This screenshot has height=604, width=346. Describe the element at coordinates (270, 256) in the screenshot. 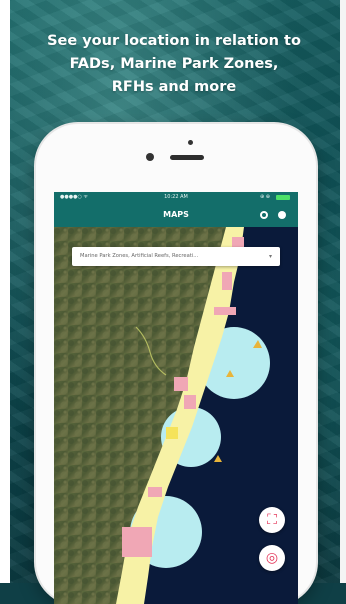

I see `chevron-down-icon: ▾` at that location.